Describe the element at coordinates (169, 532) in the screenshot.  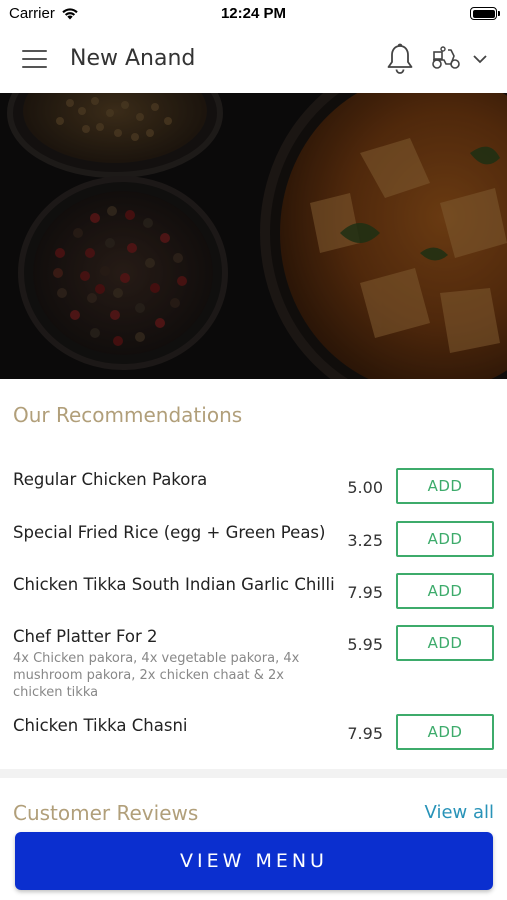
I see `item-name: Special Fried Rice (egg + Green Peas)` at that location.